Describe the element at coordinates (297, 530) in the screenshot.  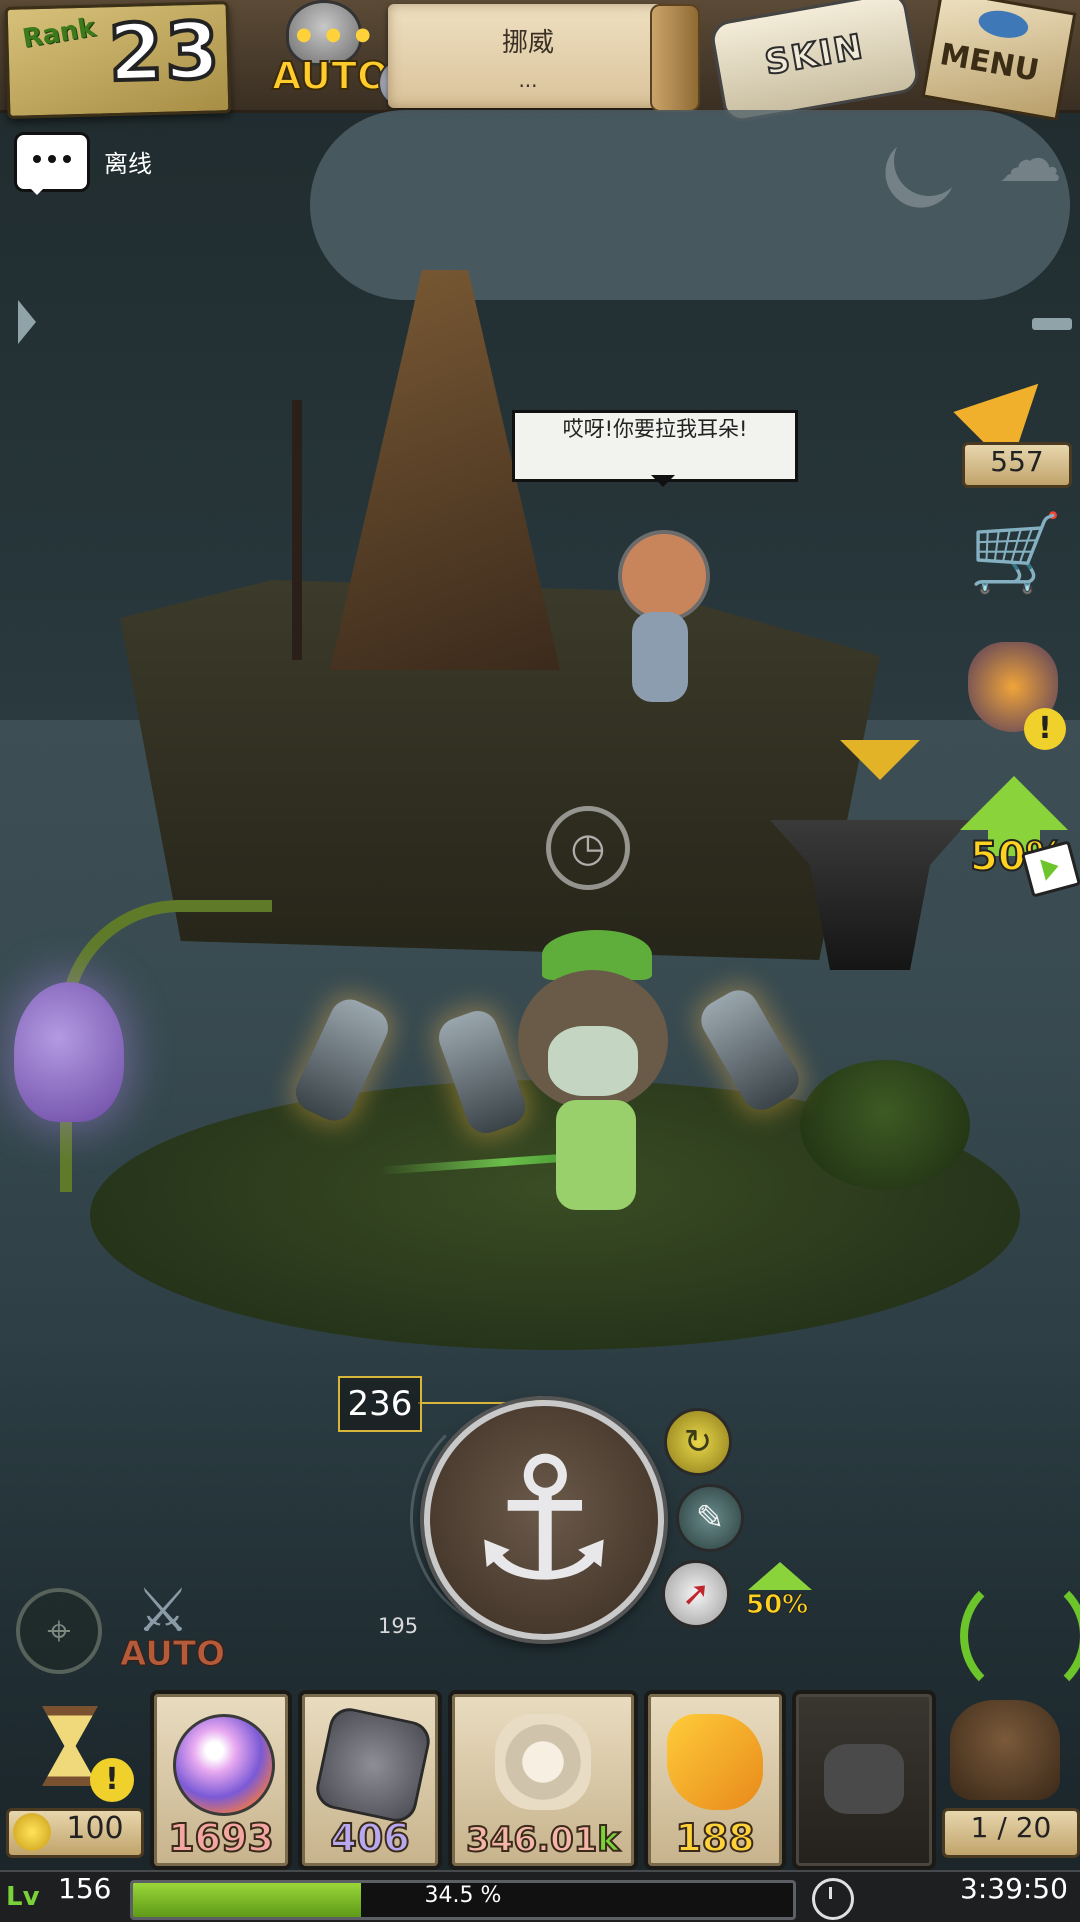
I see `dead-tree` at that location.